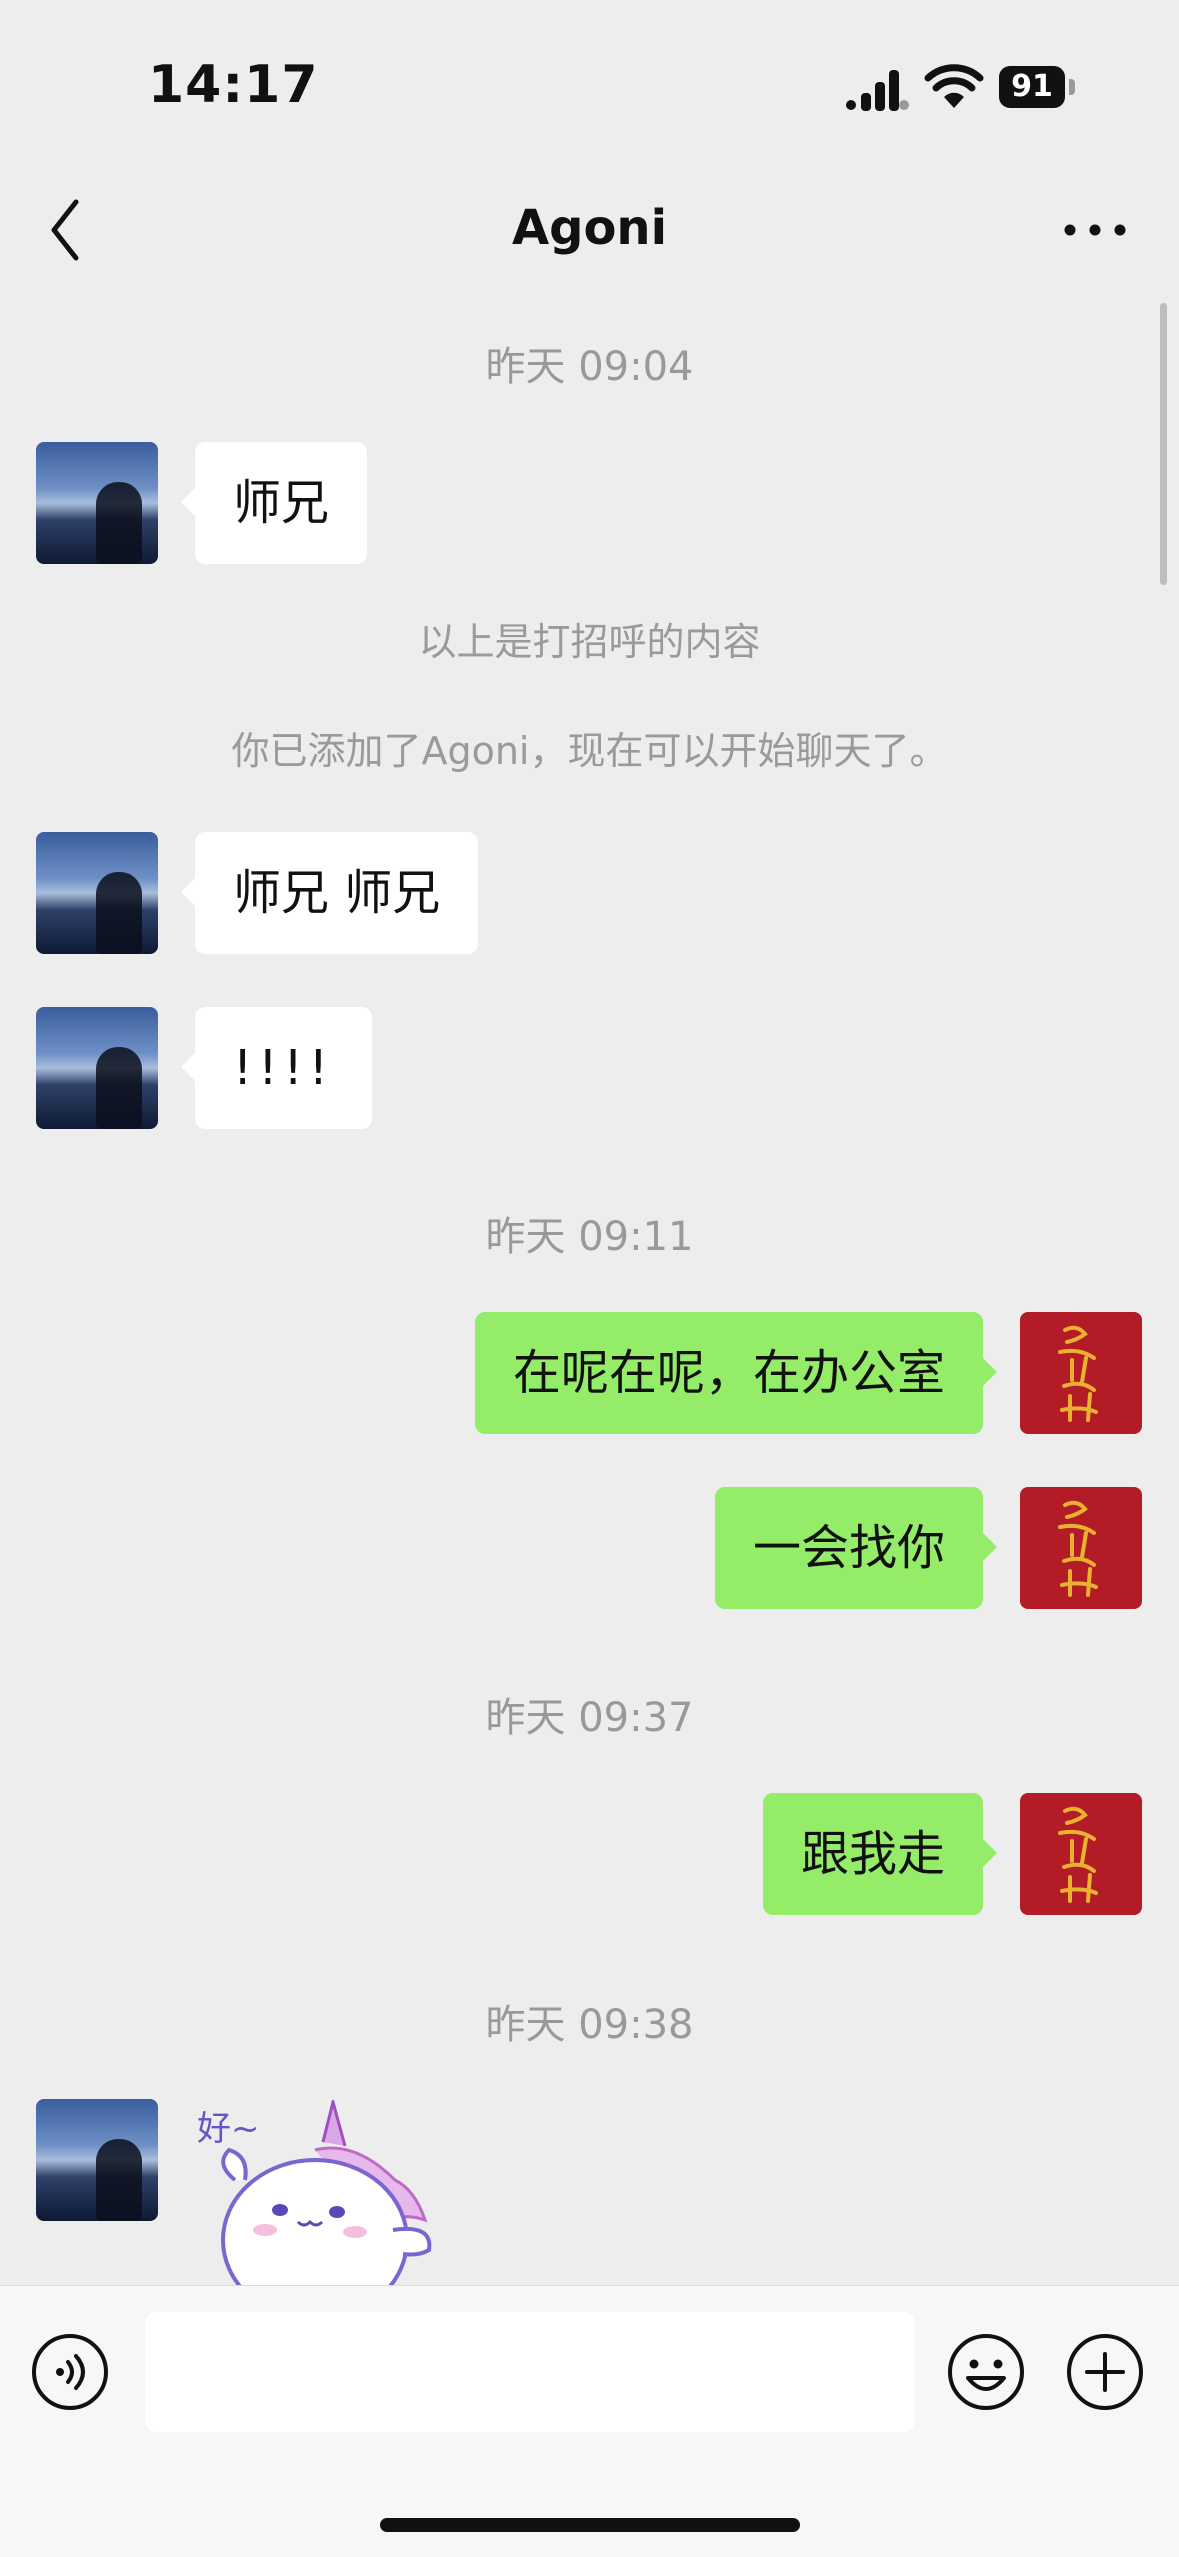 This screenshot has height=2557, width=1179. Describe the element at coordinates (530, 2372) in the screenshot. I see `message-input` at that location.